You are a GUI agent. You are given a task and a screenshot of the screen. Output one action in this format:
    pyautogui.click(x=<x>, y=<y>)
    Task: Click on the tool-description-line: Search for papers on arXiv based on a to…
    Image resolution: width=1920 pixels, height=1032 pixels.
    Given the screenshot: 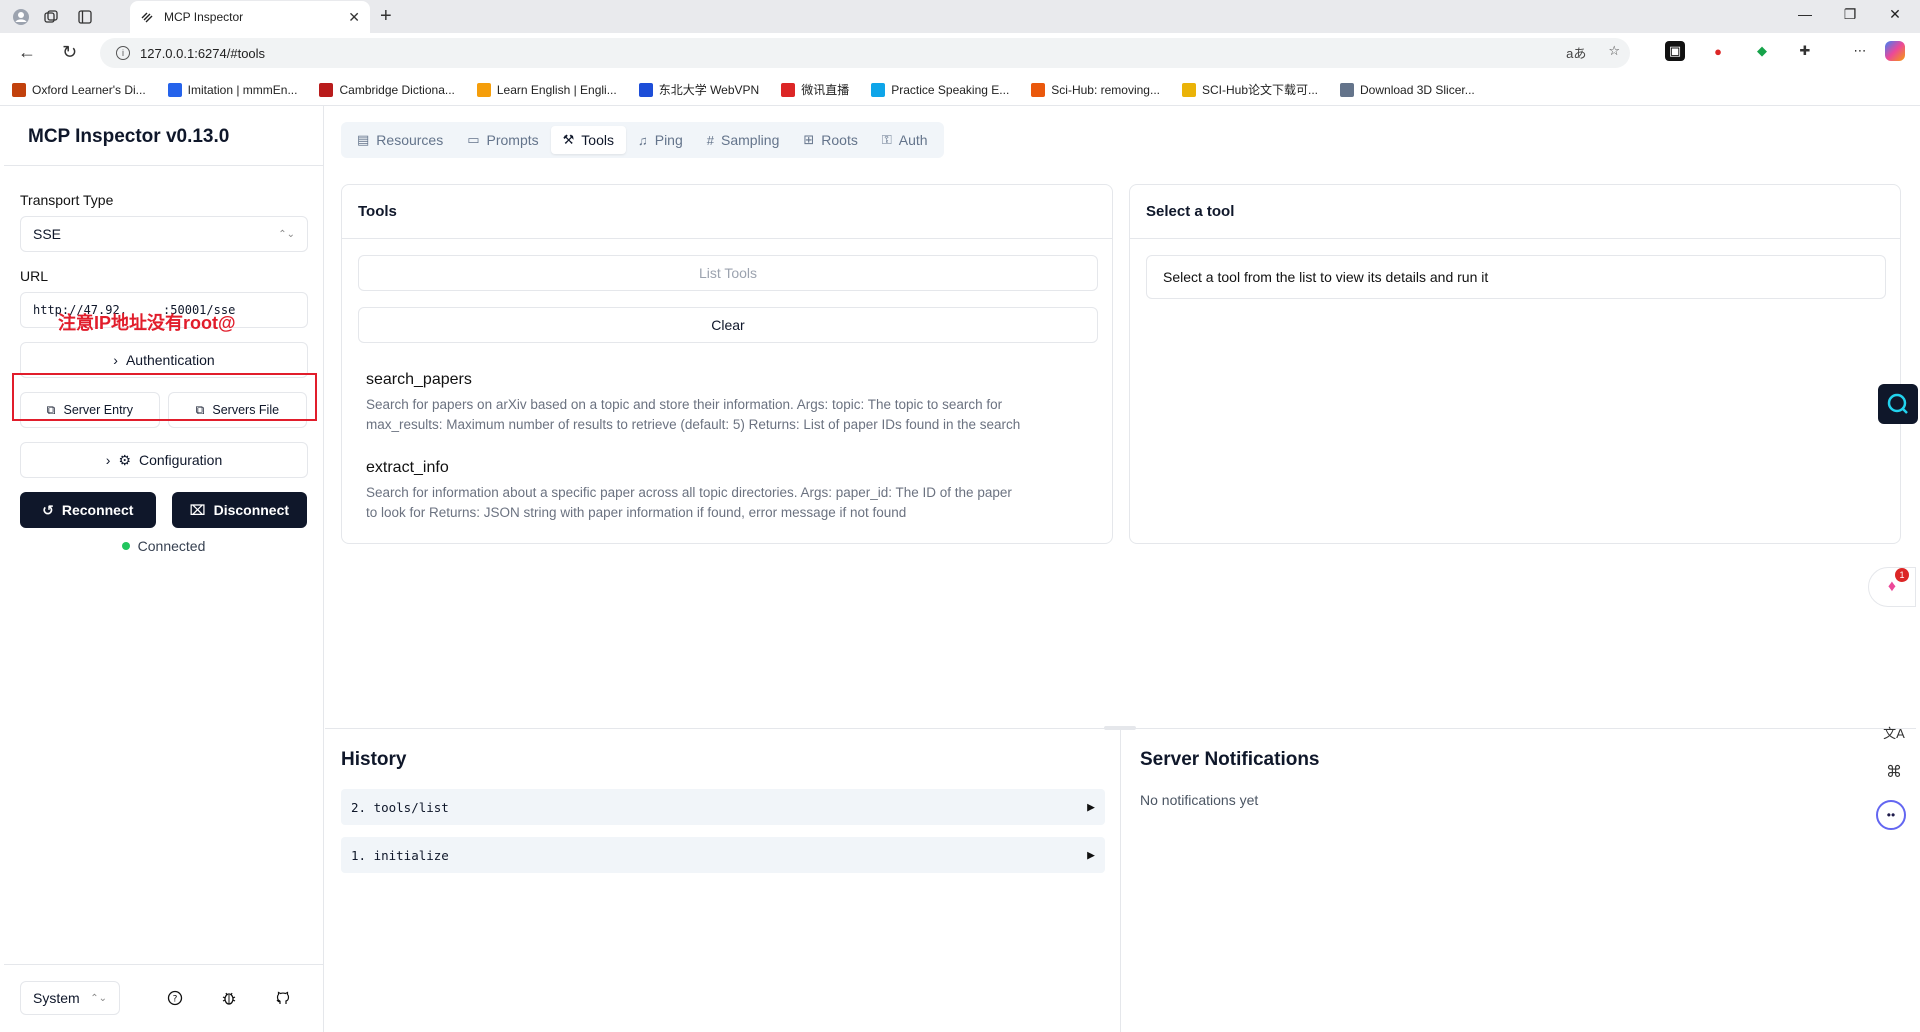 What is the action you would take?
    pyautogui.click(x=684, y=404)
    